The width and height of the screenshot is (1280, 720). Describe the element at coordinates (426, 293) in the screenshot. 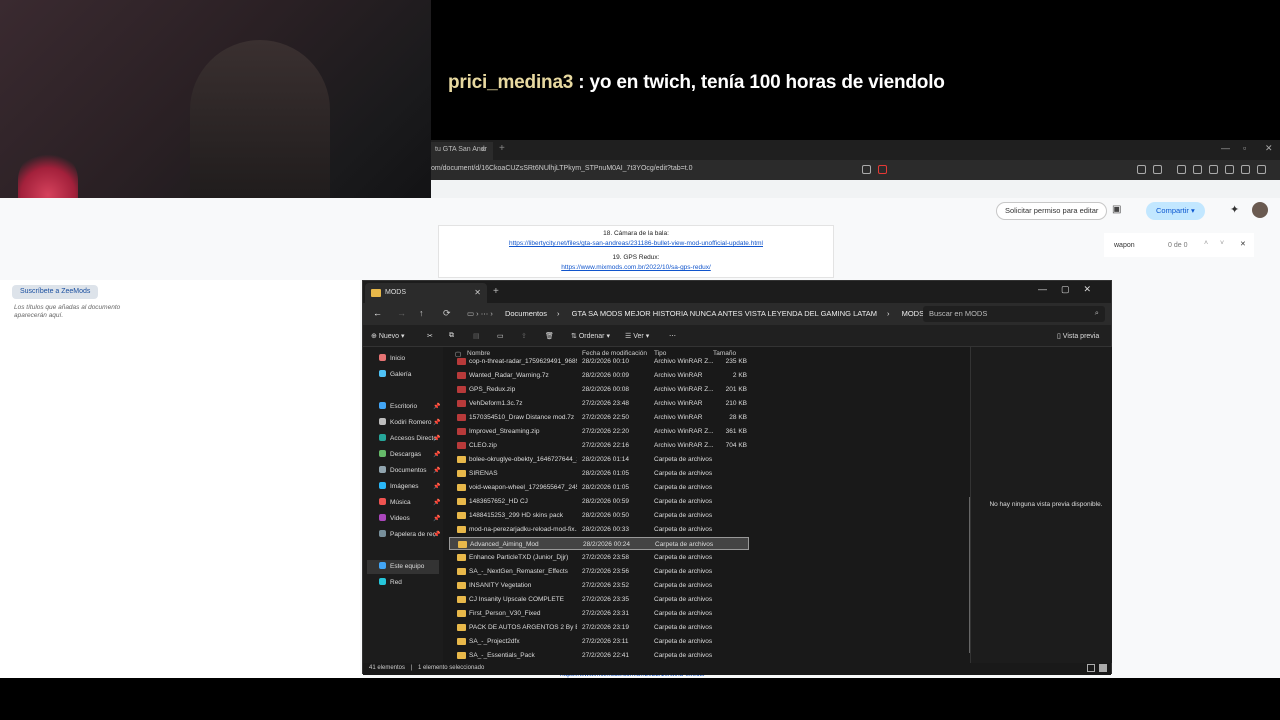

I see `explorer-tab: MODS ✕` at that location.